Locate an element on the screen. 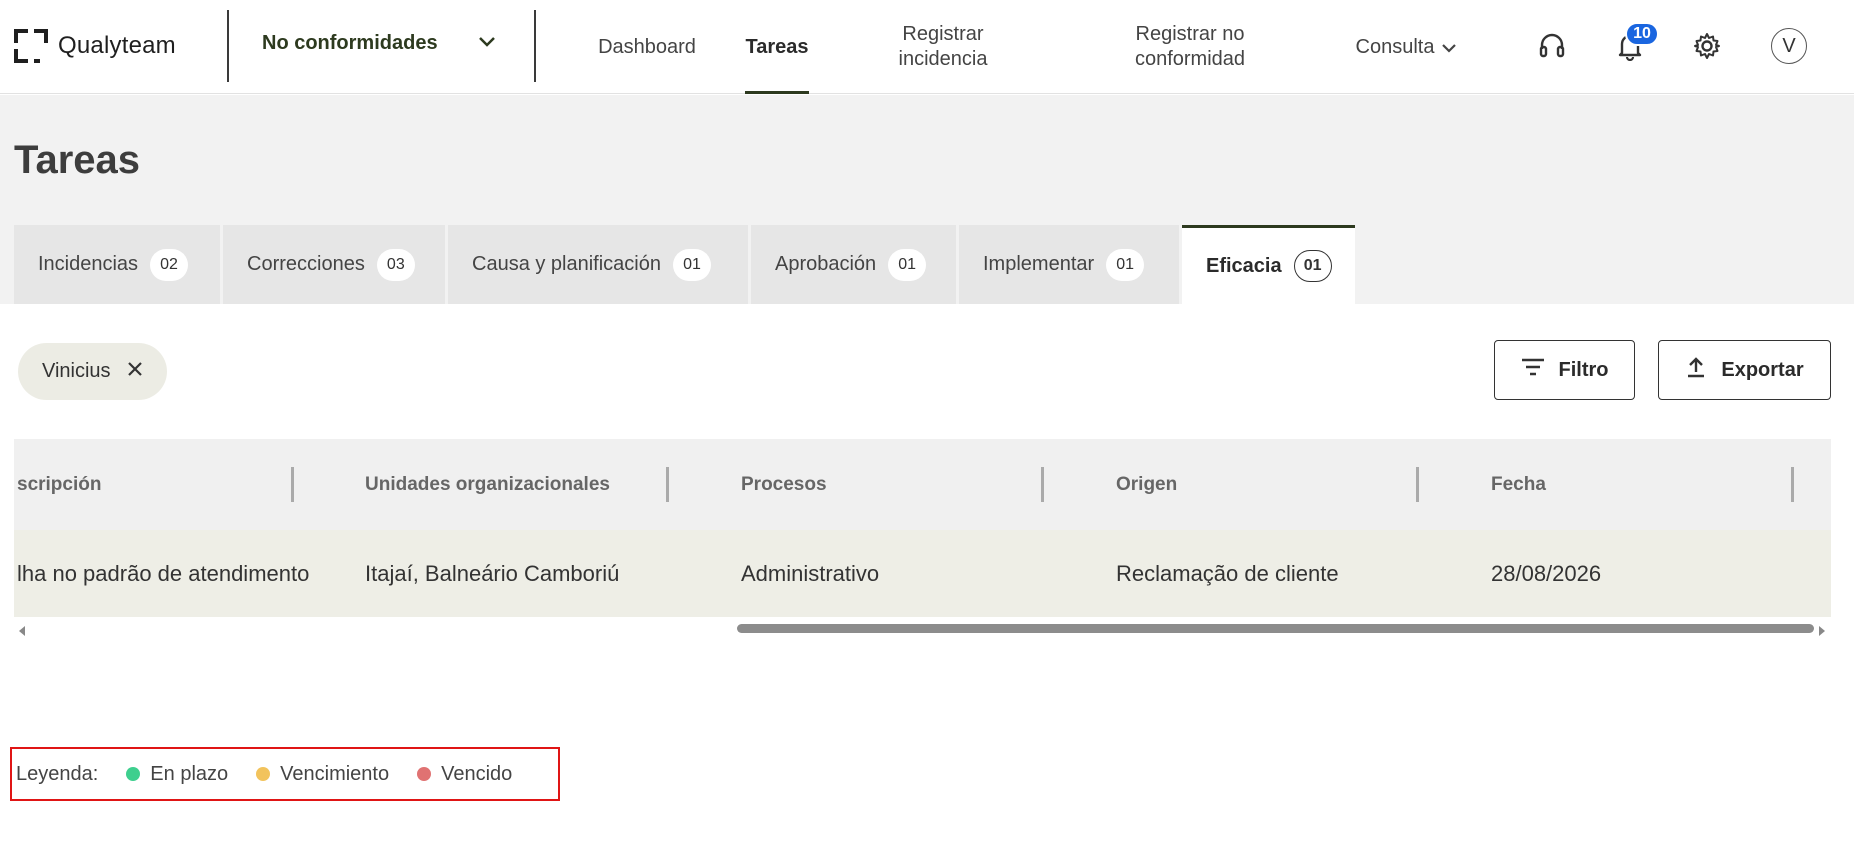 This screenshot has width=1854, height=841. nav-tareas-label: Tareas is located at coordinates (777, 46).